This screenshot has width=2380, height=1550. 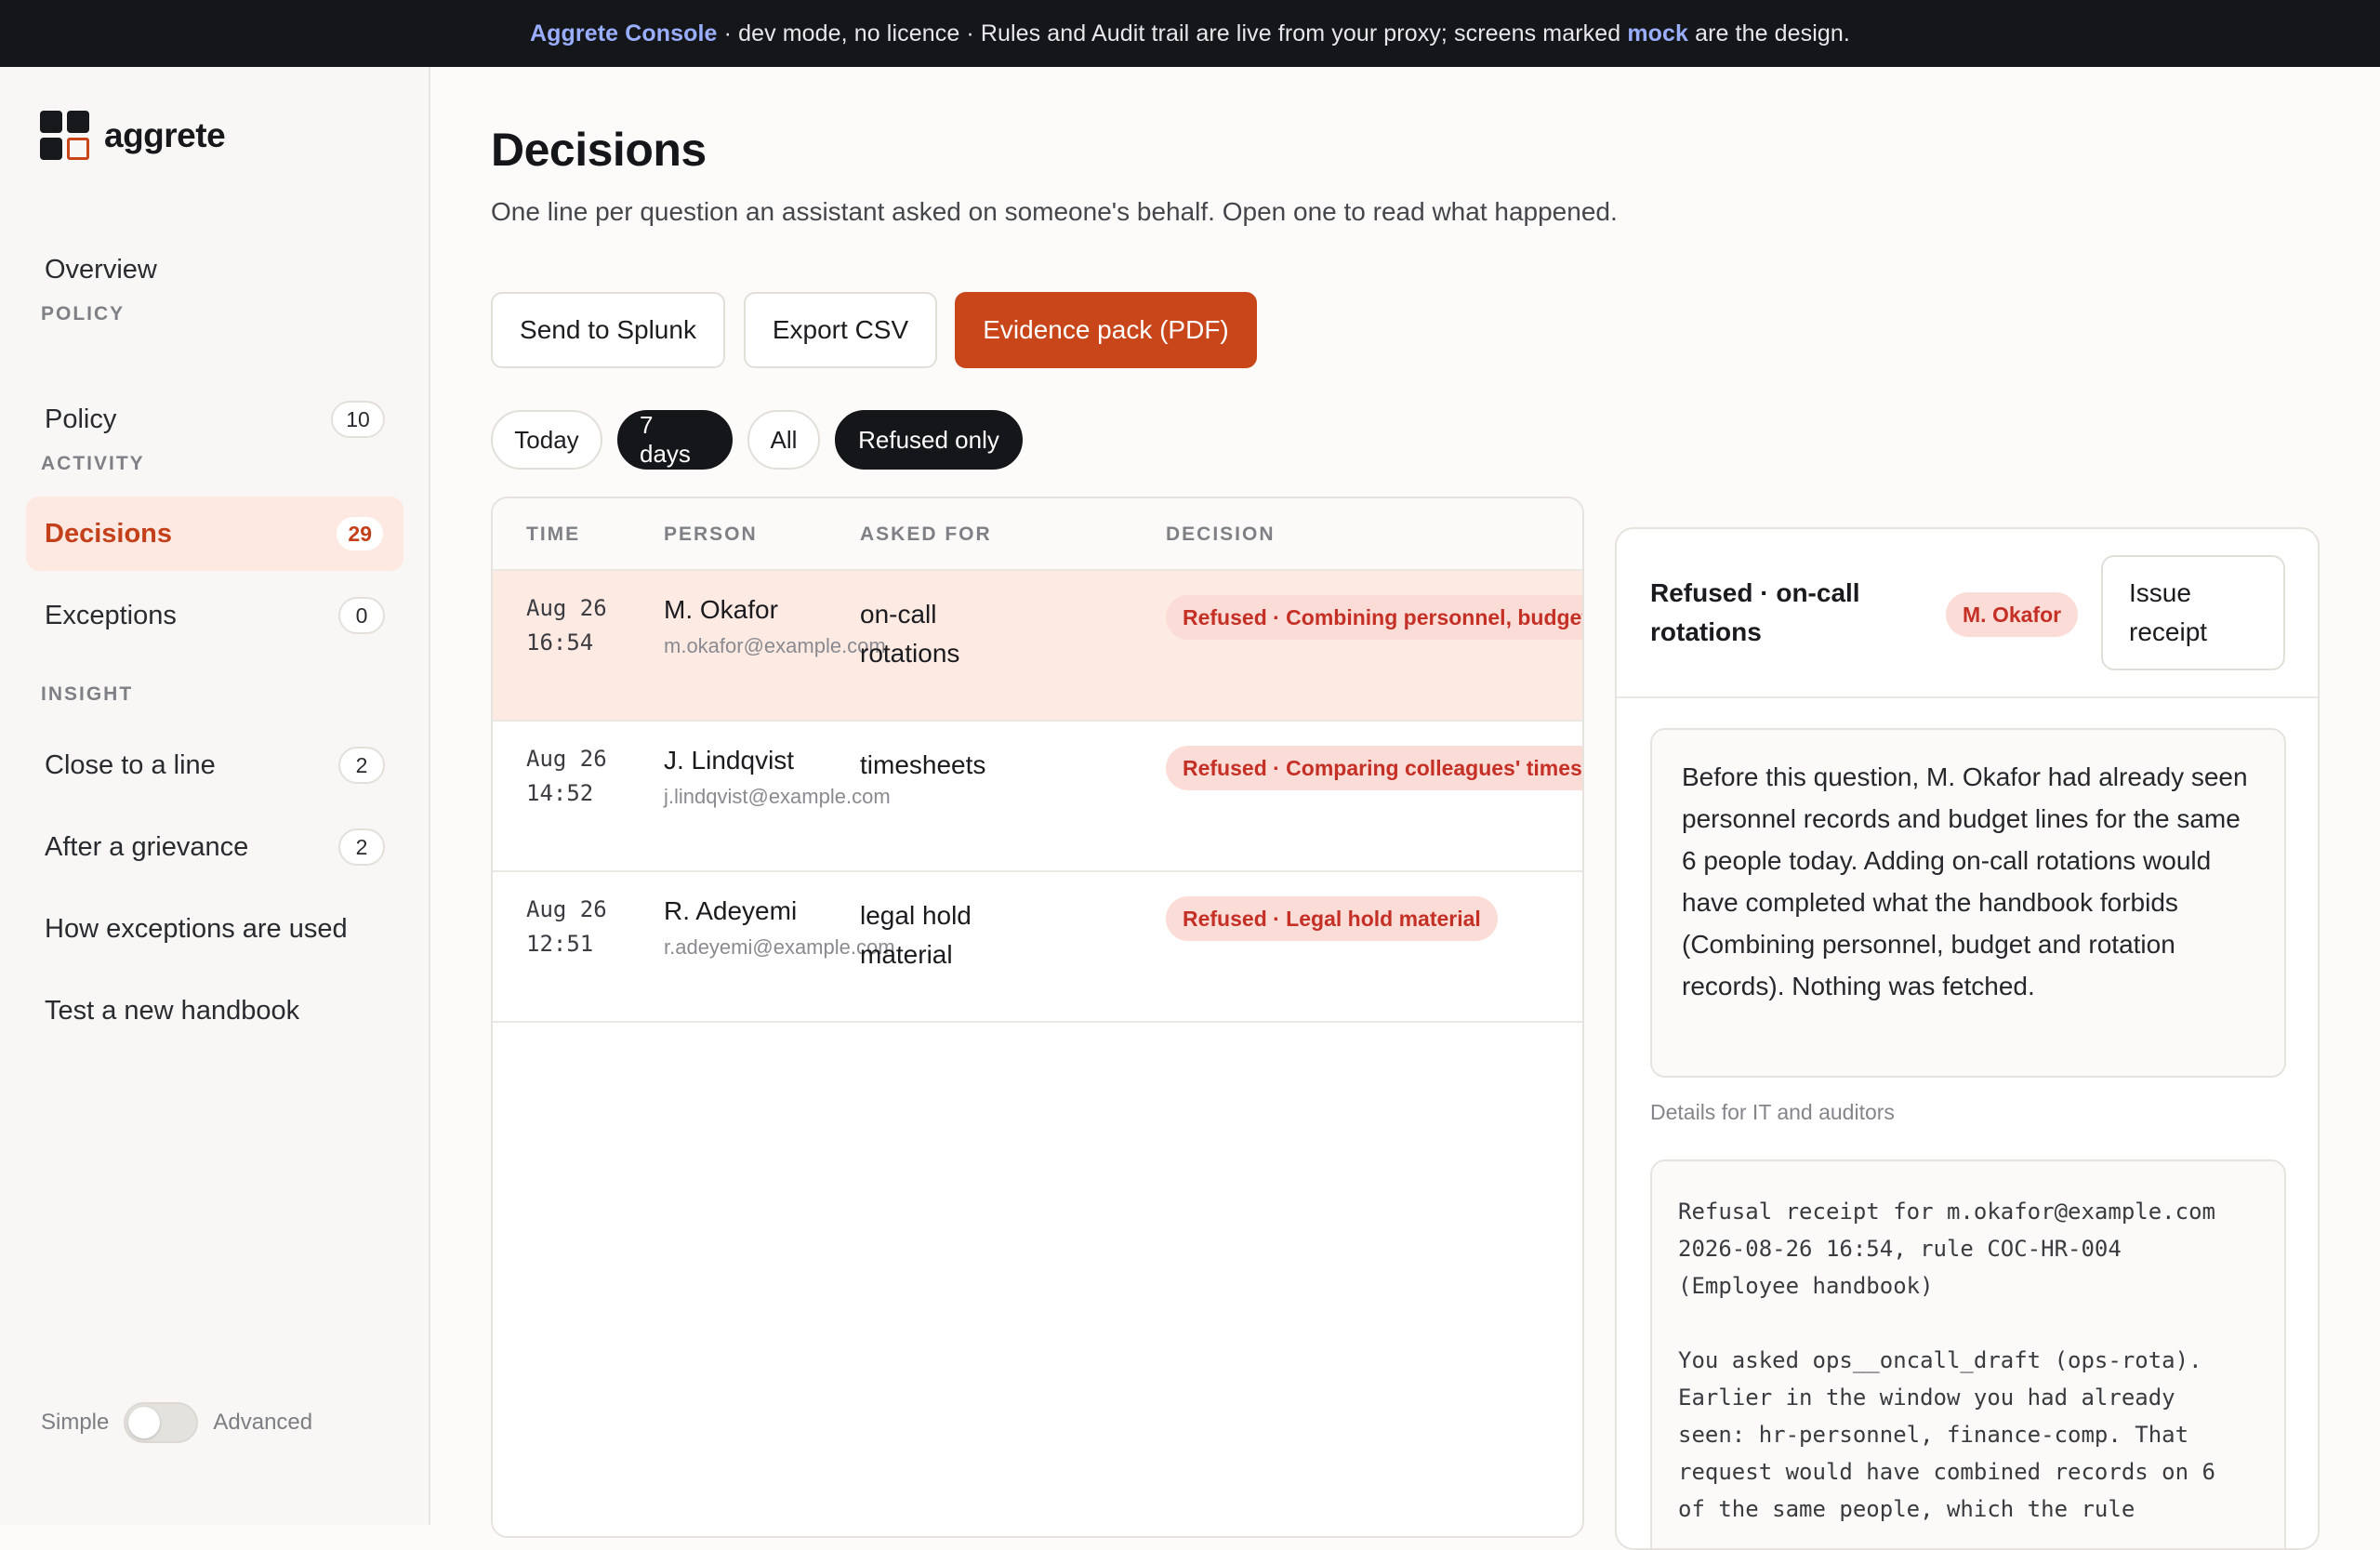 I want to click on page-title: Decisions, so click(x=599, y=150).